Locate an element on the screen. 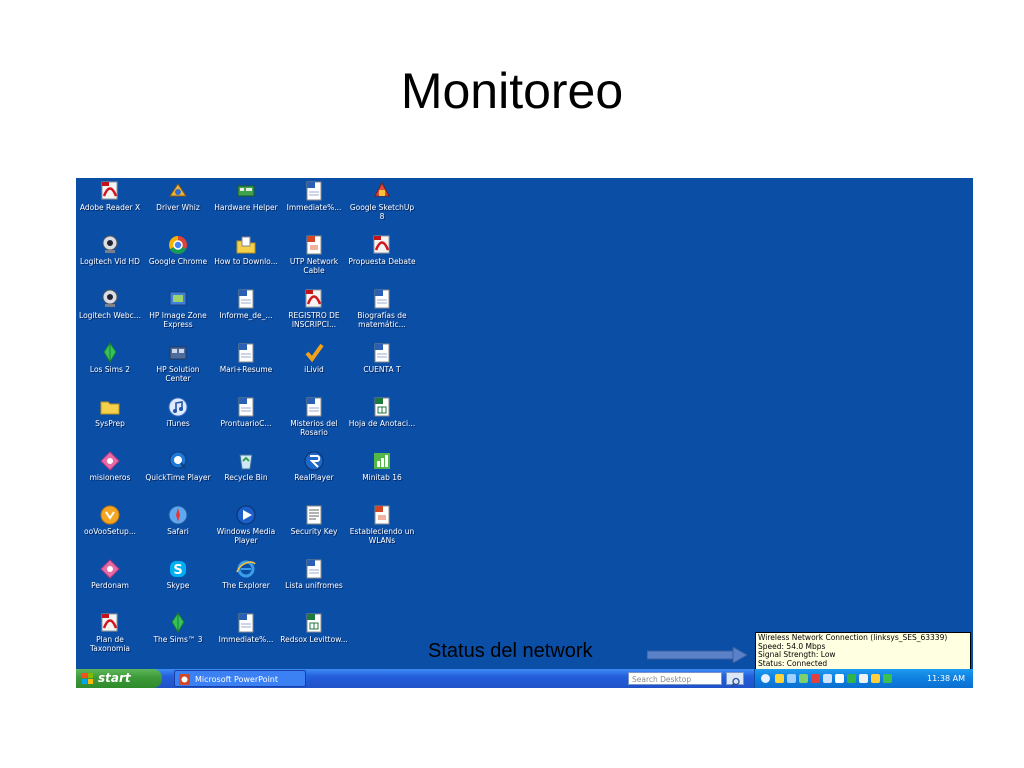 This screenshot has height=768, width=1024. desktop-icon: Perdonam is located at coordinates (110, 573).